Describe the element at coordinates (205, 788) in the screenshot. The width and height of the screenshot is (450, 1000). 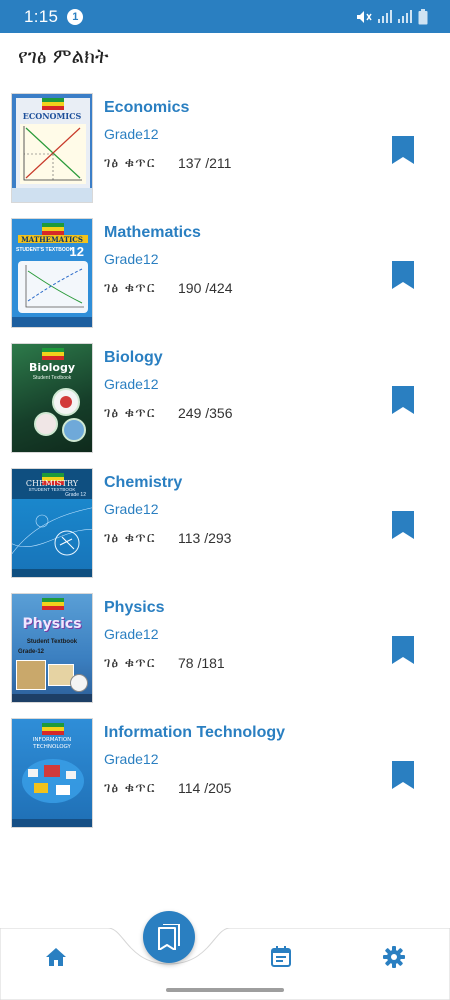
I see `page-count: 114 /205` at that location.